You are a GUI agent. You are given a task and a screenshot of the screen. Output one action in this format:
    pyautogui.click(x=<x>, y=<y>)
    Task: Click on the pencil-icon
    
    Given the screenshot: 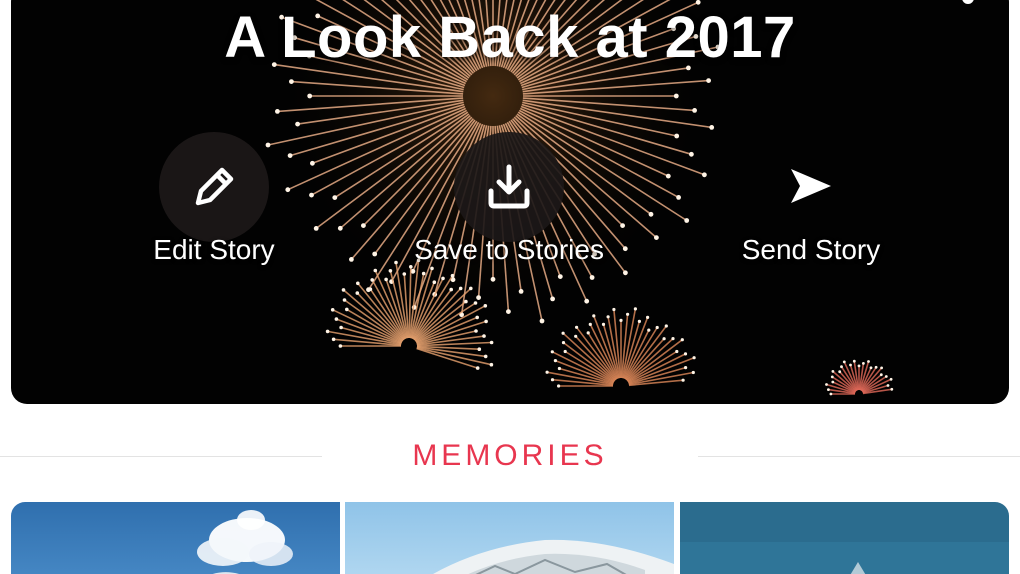 What is the action you would take?
    pyautogui.click(x=214, y=186)
    